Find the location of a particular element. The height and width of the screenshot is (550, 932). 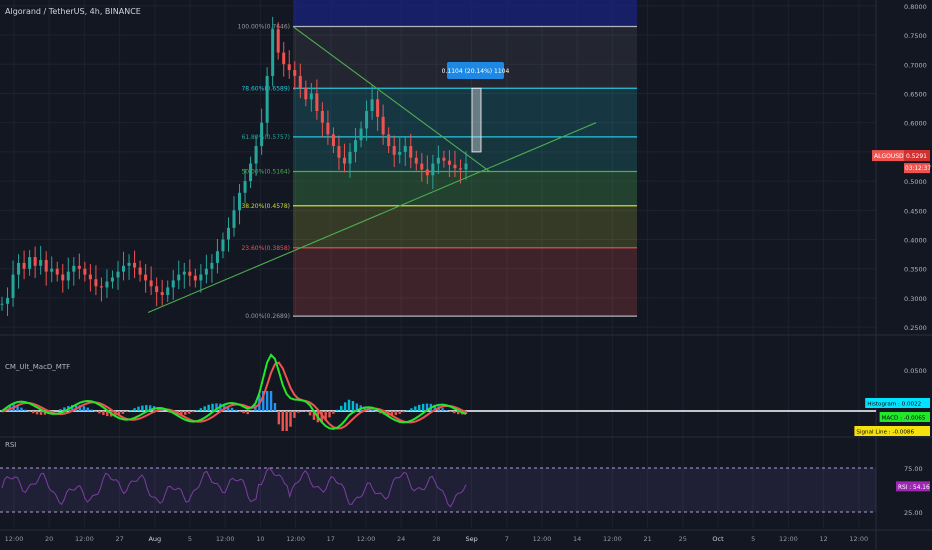

y-tick-label: 0.3000 is located at coordinates (915, 299).